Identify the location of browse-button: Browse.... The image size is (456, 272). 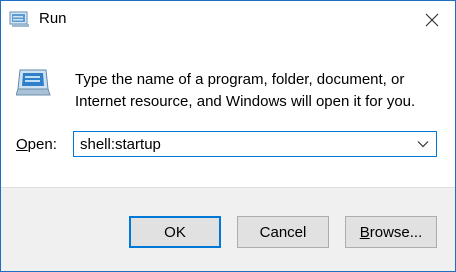
(391, 232).